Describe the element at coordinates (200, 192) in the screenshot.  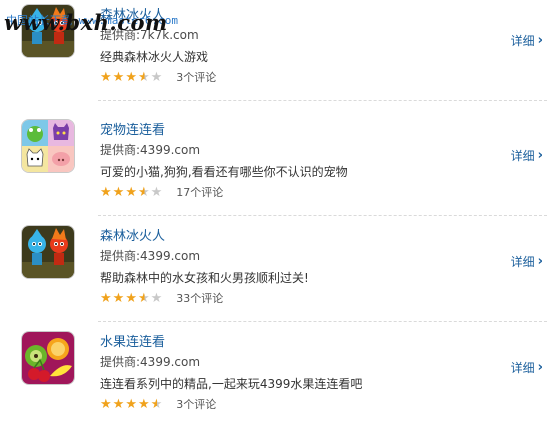
I see `review-count: 17个评论` at that location.